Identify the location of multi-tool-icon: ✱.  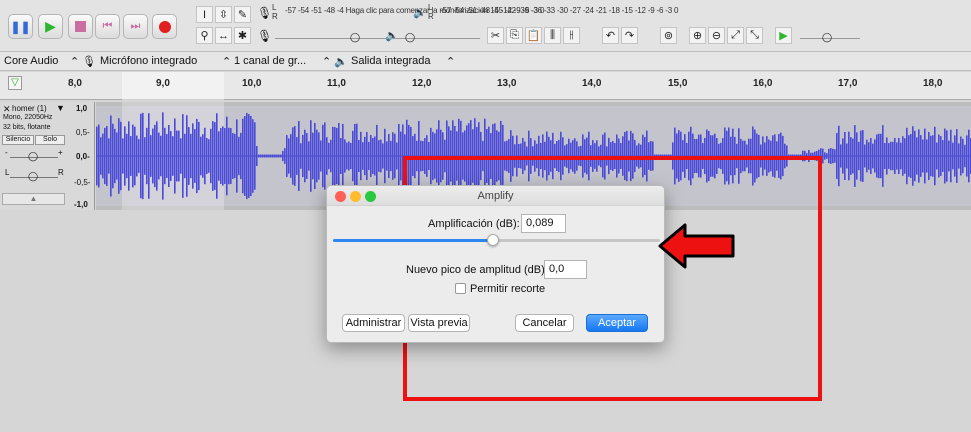
(242, 35).